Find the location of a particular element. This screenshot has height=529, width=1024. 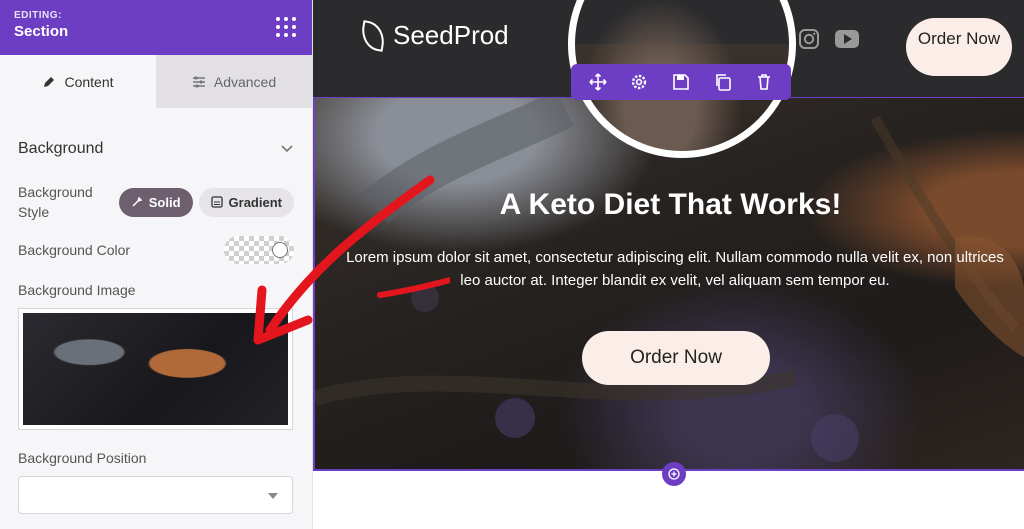

gradient-icon is located at coordinates (216, 202).